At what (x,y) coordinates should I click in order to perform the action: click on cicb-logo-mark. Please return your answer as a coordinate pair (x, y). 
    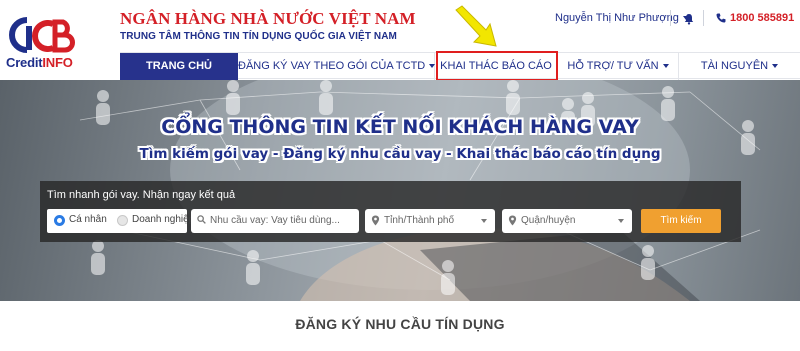
    Looking at the image, I should click on (42, 35).